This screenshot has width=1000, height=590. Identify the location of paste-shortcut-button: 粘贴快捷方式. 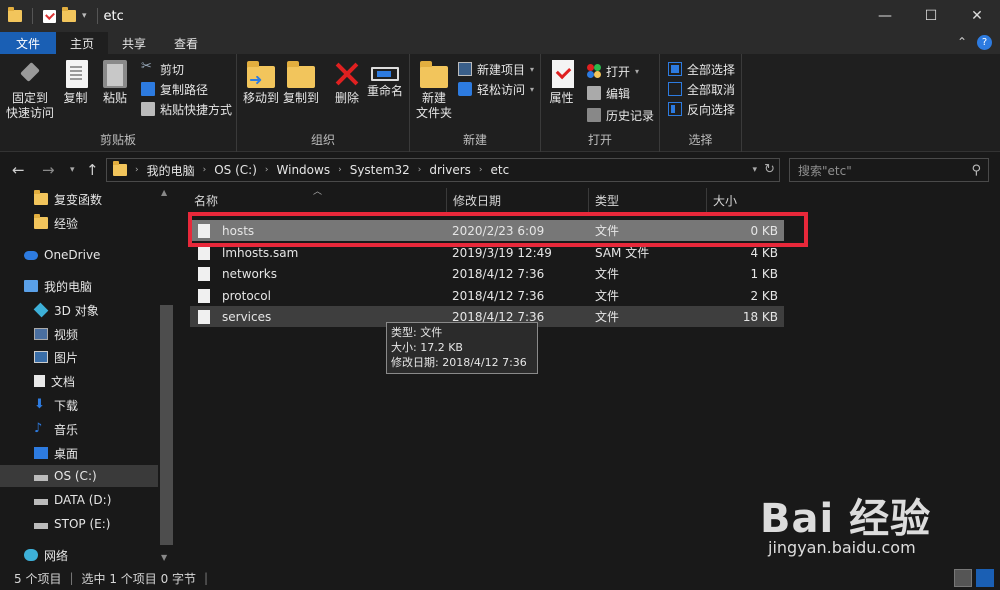
(186, 109).